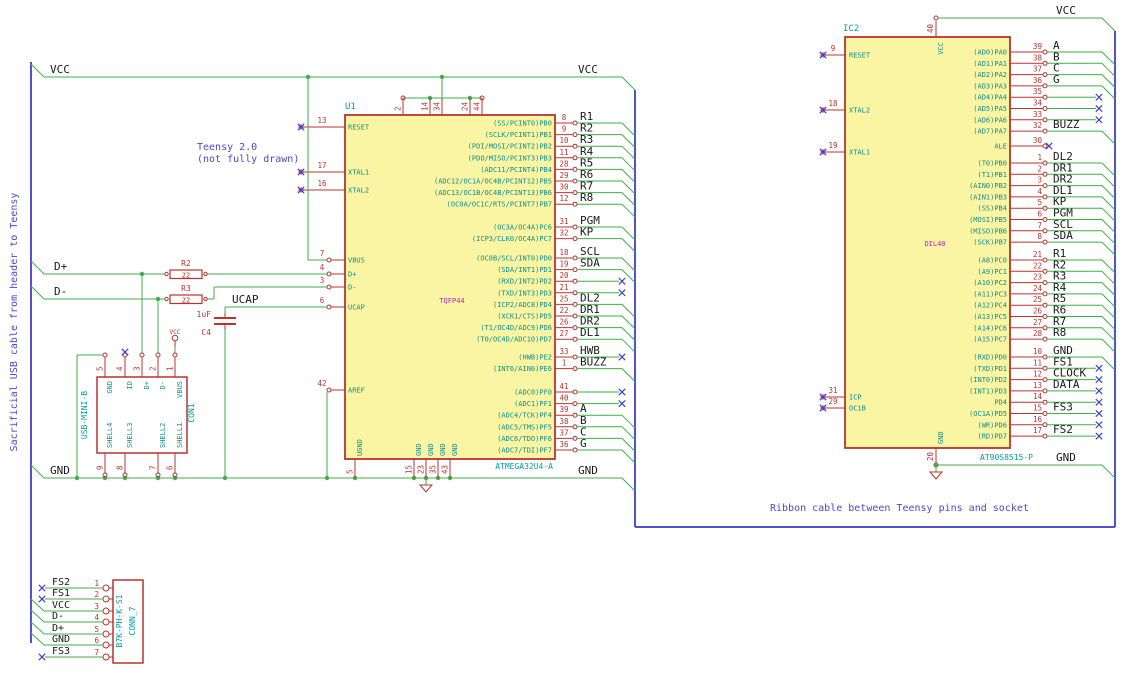  Describe the element at coordinates (593, 362) in the screenshot. I see `net-label: BUZZ` at that location.